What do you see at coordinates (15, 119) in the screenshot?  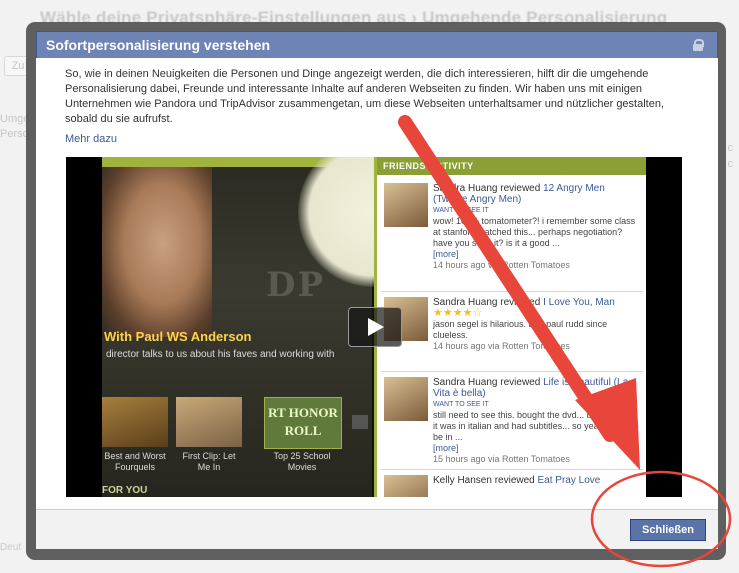 I see `background-left-line: Umge` at bounding box center [15, 119].